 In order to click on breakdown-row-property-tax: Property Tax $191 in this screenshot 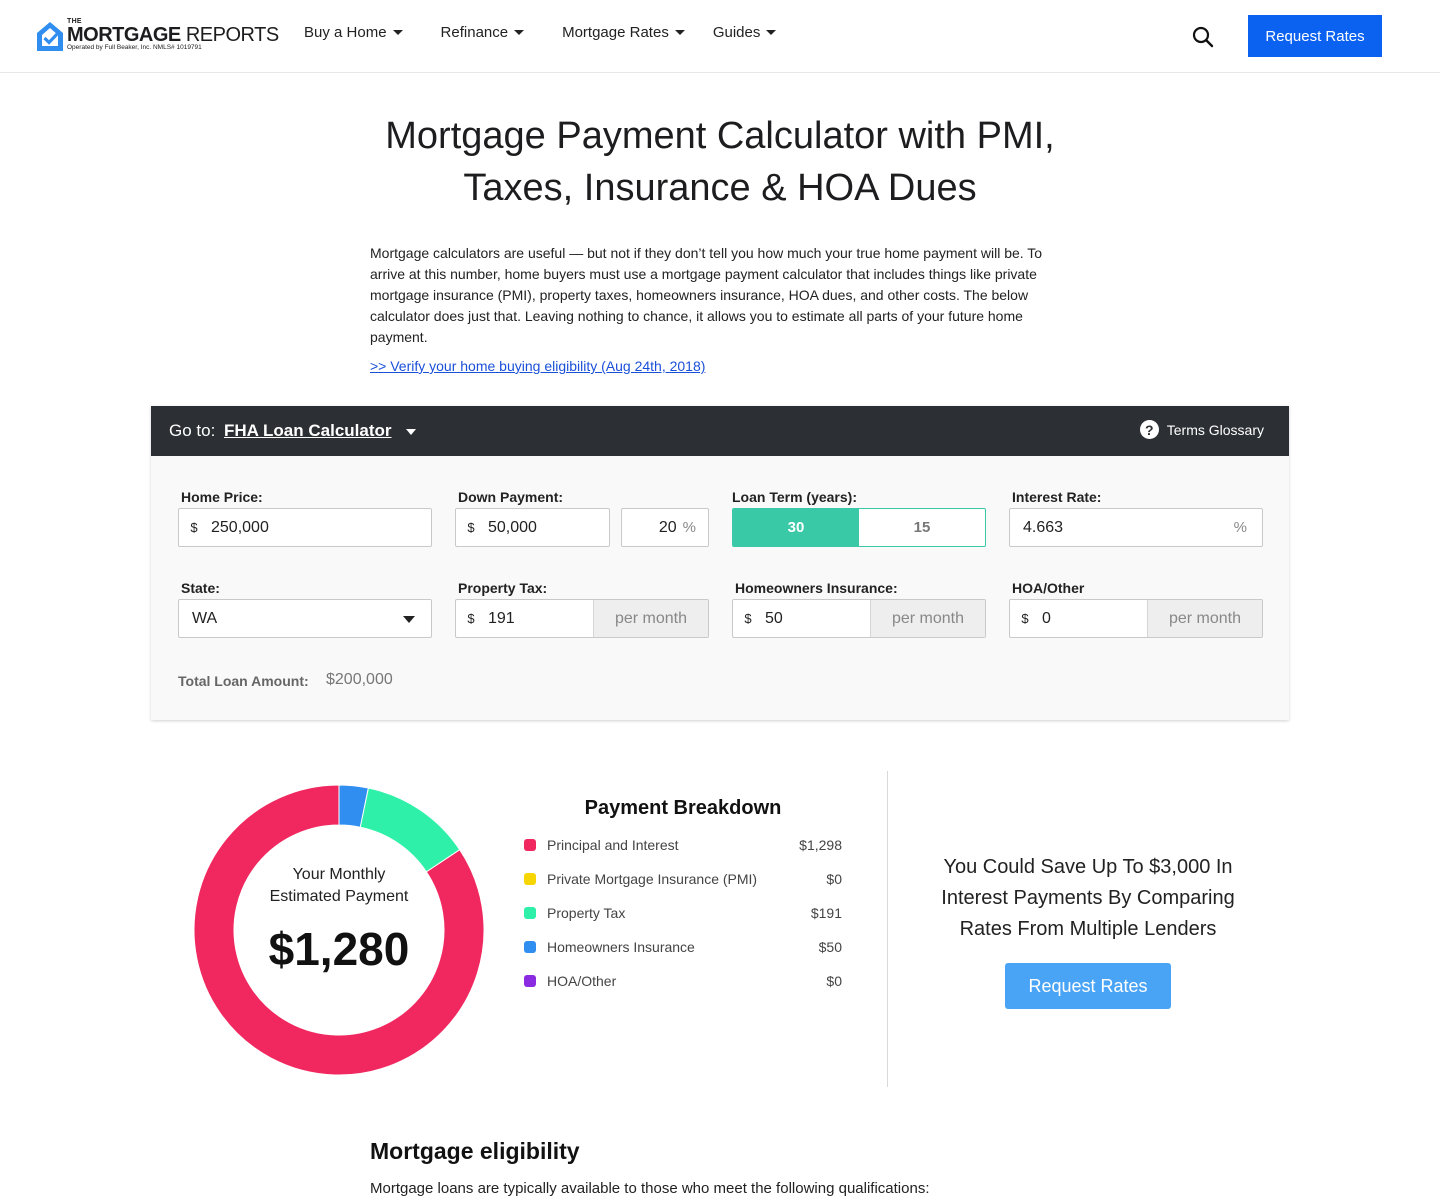, I will do `click(683, 913)`.